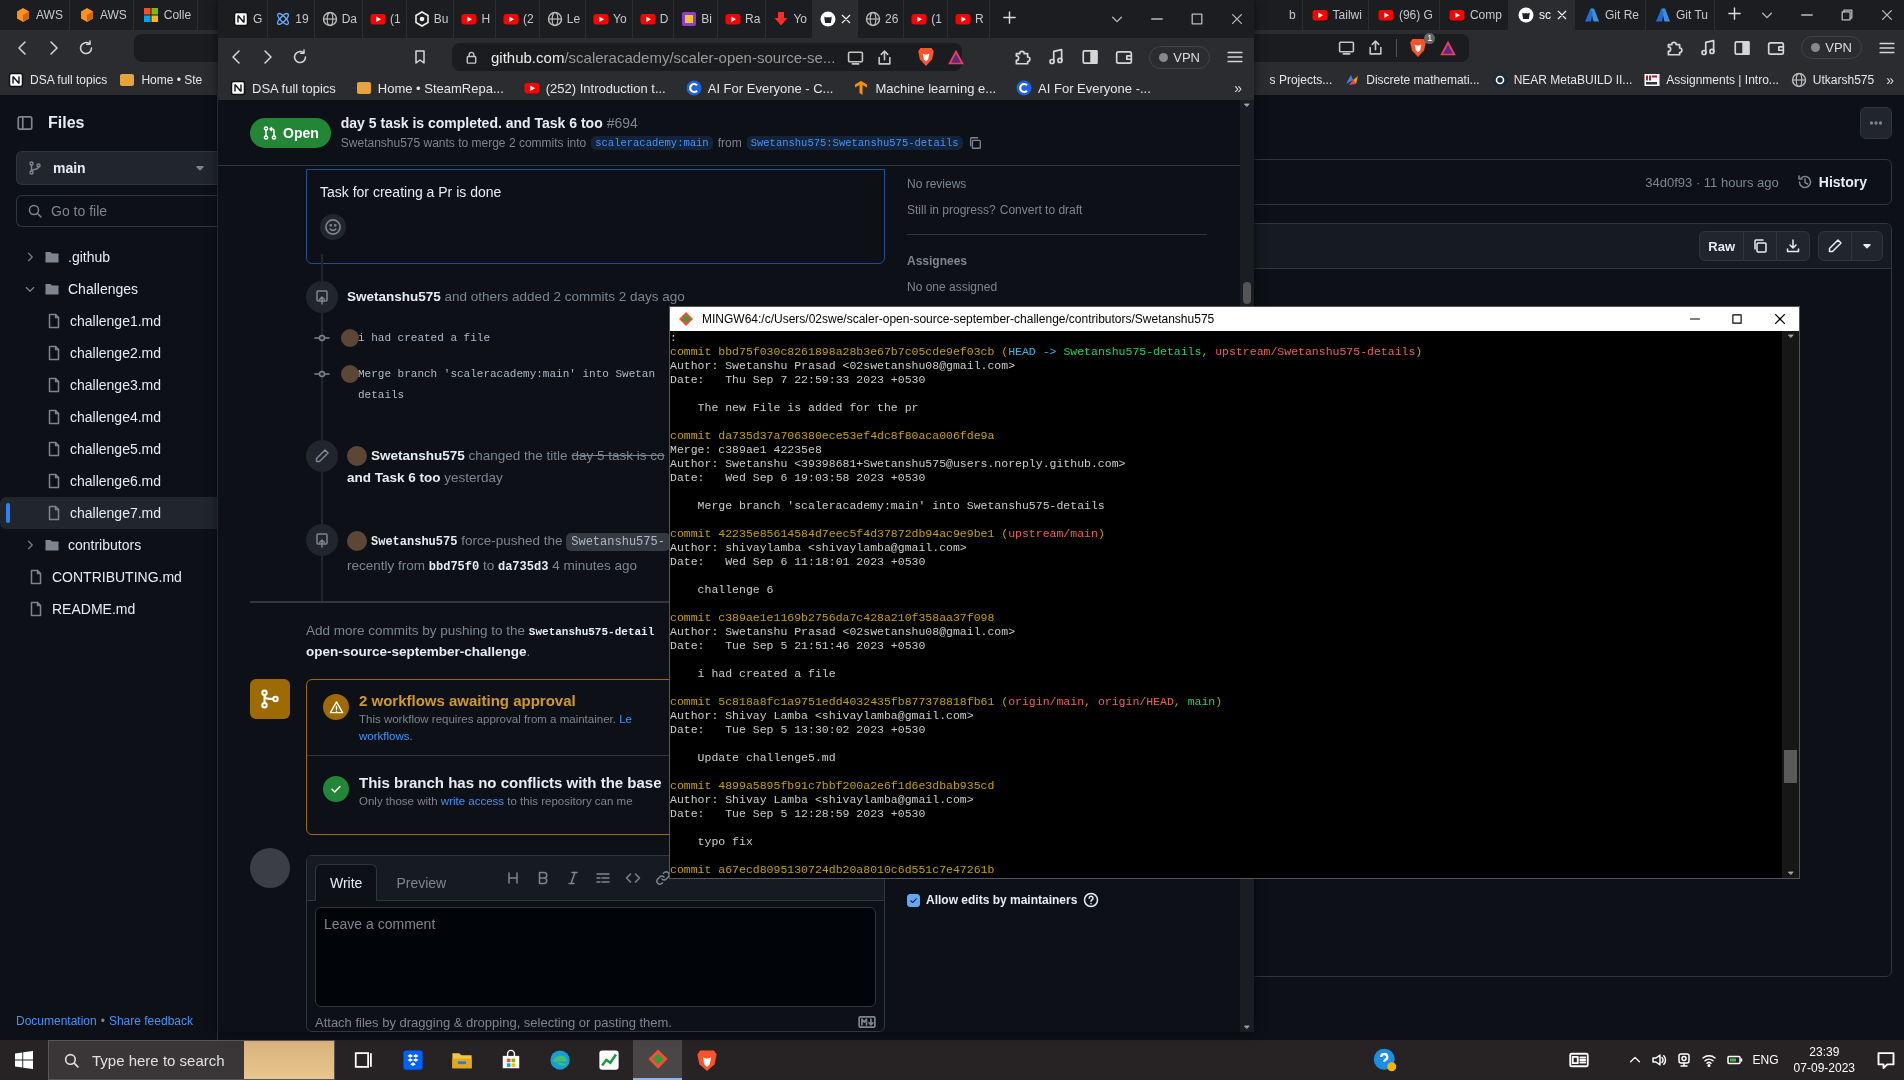  I want to click on bookmark-link: Home • Ste, so click(161, 80).